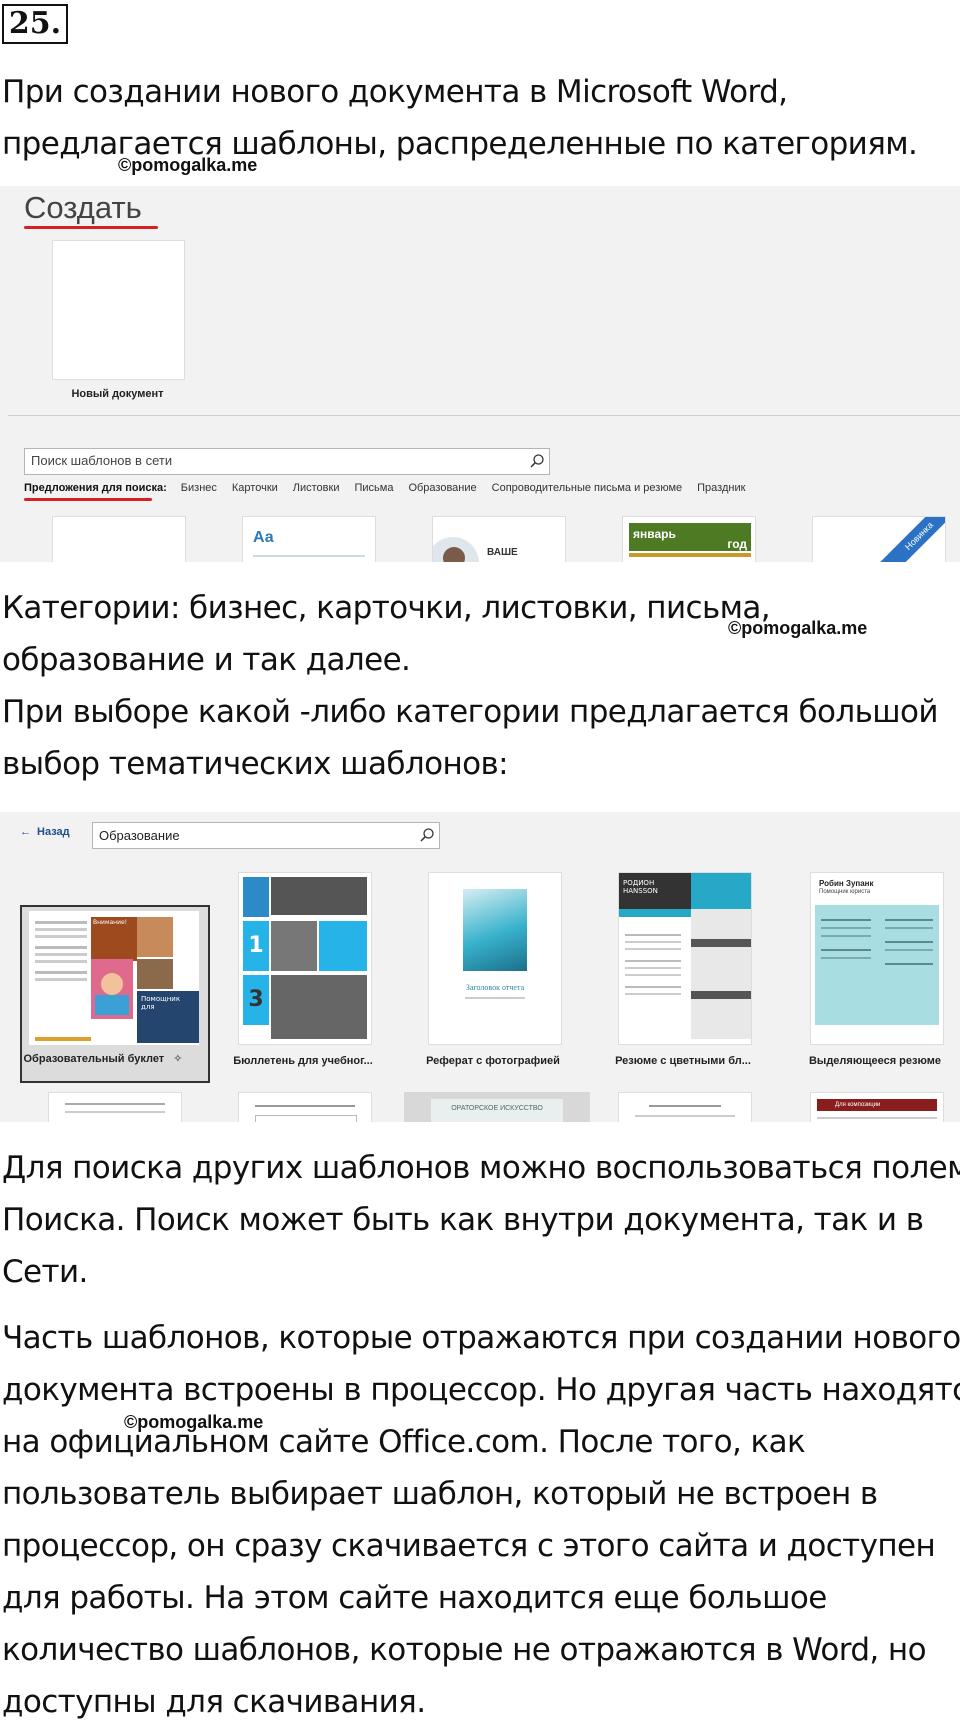 The width and height of the screenshot is (960, 1728). I want to click on calendar-bar, so click(690, 555).